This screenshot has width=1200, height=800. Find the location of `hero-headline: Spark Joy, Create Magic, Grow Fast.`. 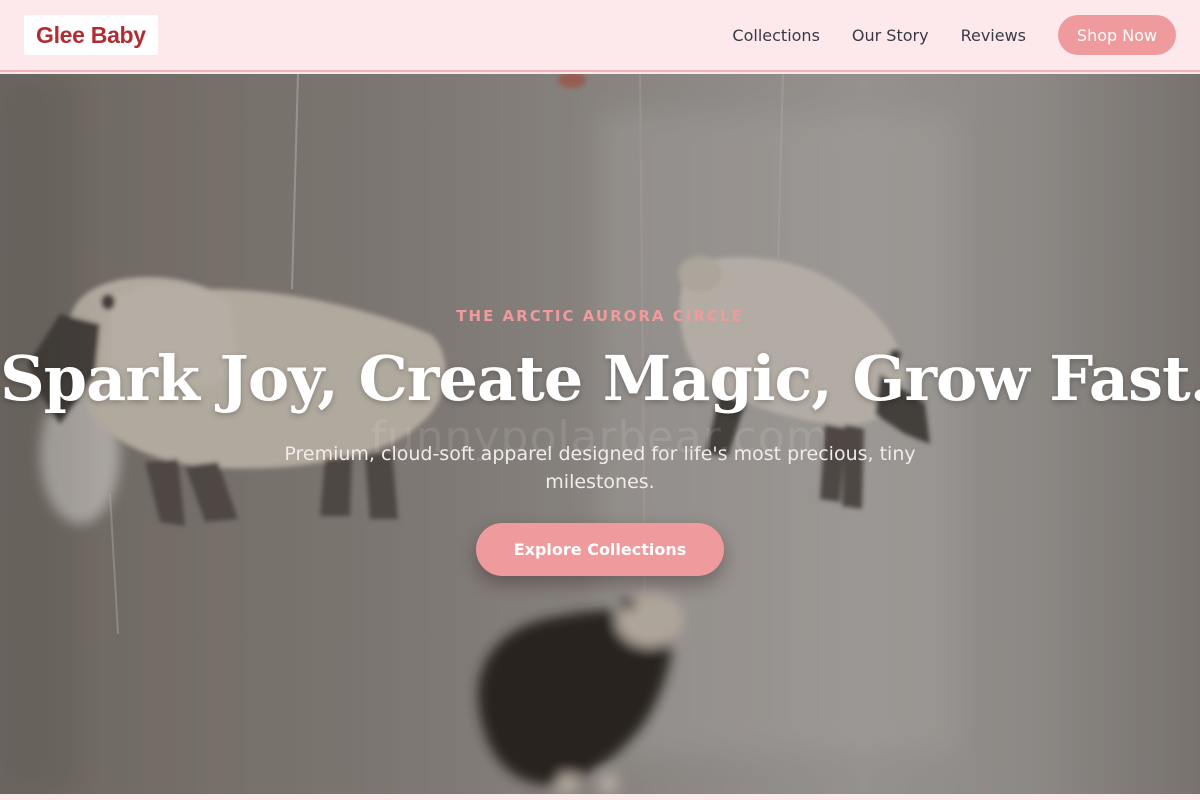

hero-headline: Spark Joy, Create Magic, Grow Fast. is located at coordinates (600, 378).